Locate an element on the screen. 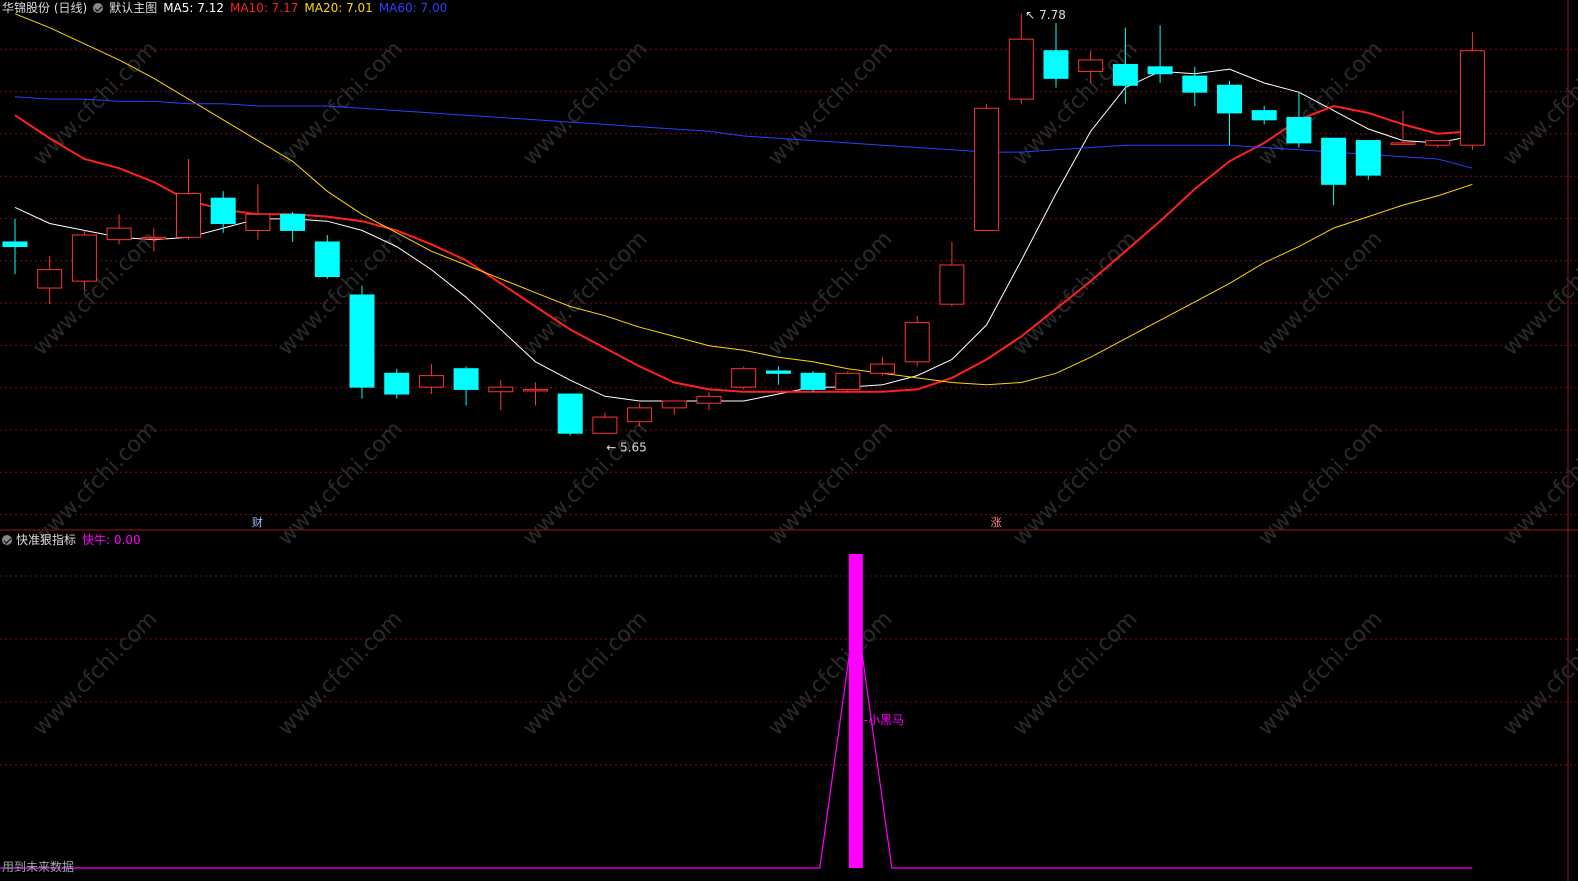 The width and height of the screenshot is (1578, 881). event-marker-zhang: 涨 is located at coordinates (996, 522).